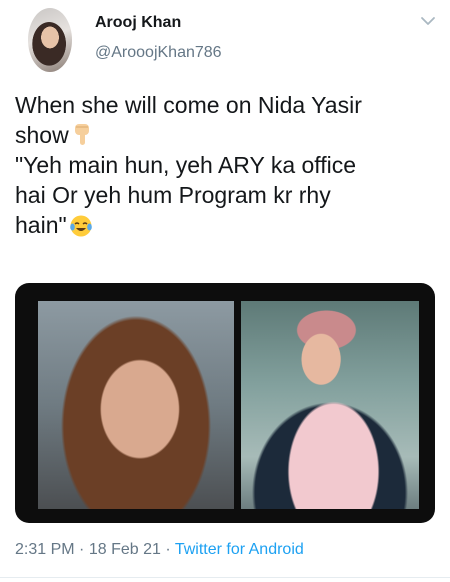  Describe the element at coordinates (330, 405) in the screenshot. I see `media-photo-right` at that location.